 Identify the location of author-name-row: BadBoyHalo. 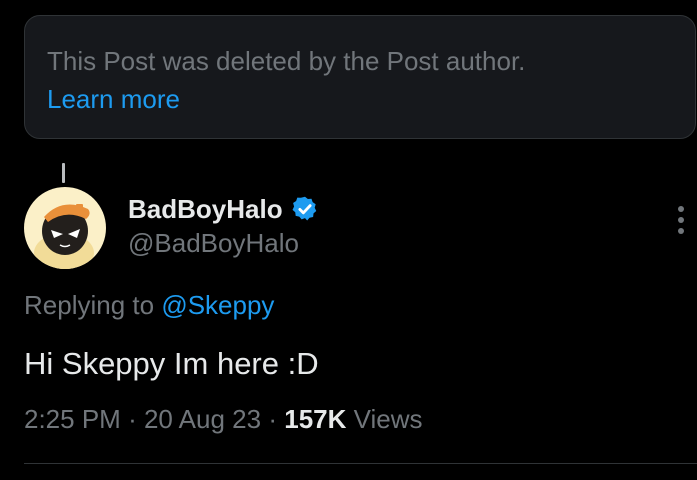
(223, 209).